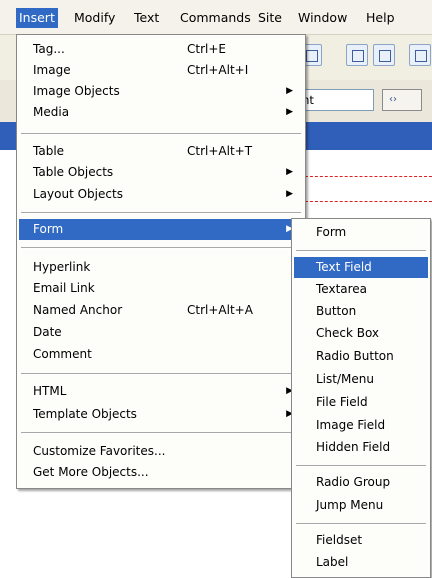  What do you see at coordinates (161, 354) in the screenshot?
I see `menu-item-comment: Comment` at bounding box center [161, 354].